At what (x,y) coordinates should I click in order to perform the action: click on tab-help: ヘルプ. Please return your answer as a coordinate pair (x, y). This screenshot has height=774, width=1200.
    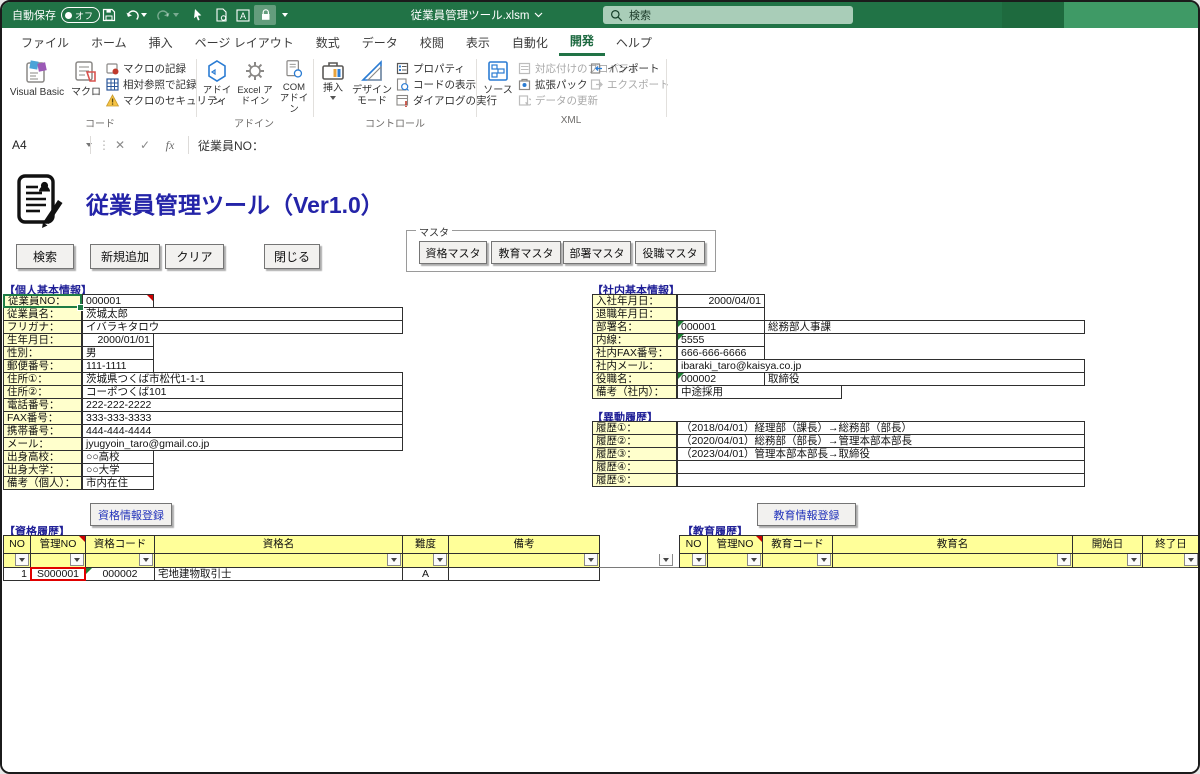
    Looking at the image, I should click on (634, 42).